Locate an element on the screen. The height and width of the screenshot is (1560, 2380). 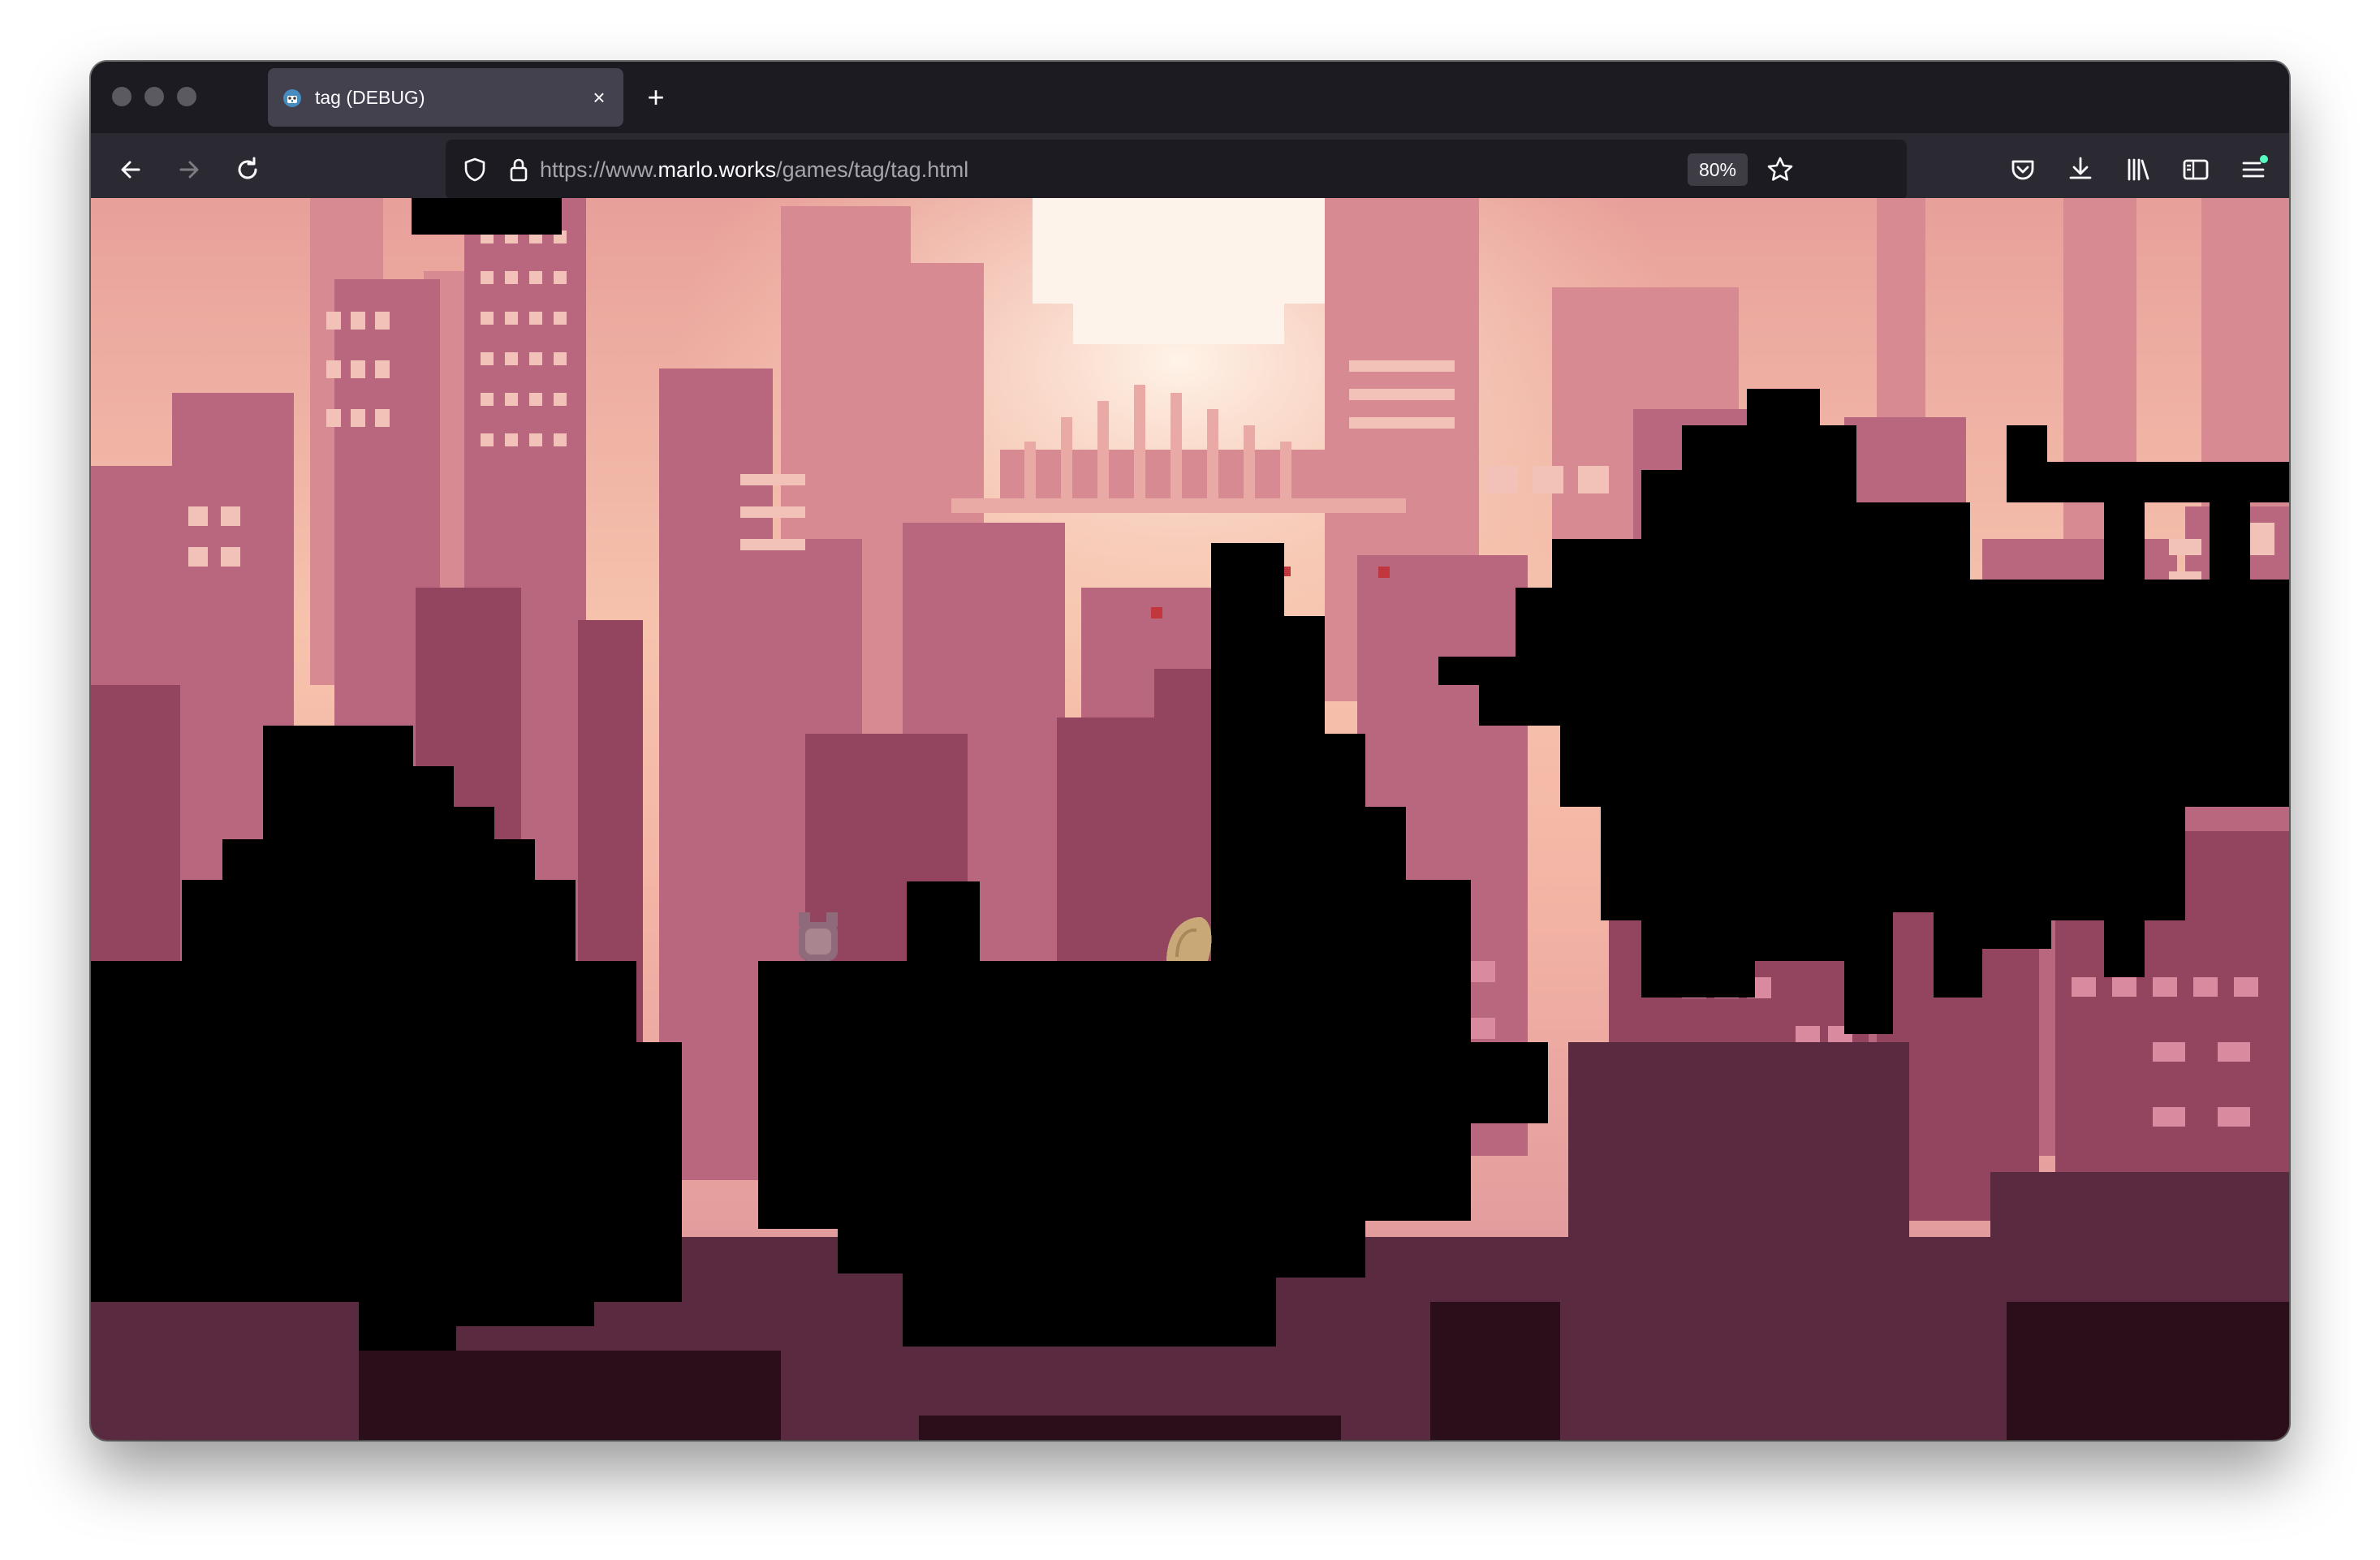
lock-icon is located at coordinates (518, 169).